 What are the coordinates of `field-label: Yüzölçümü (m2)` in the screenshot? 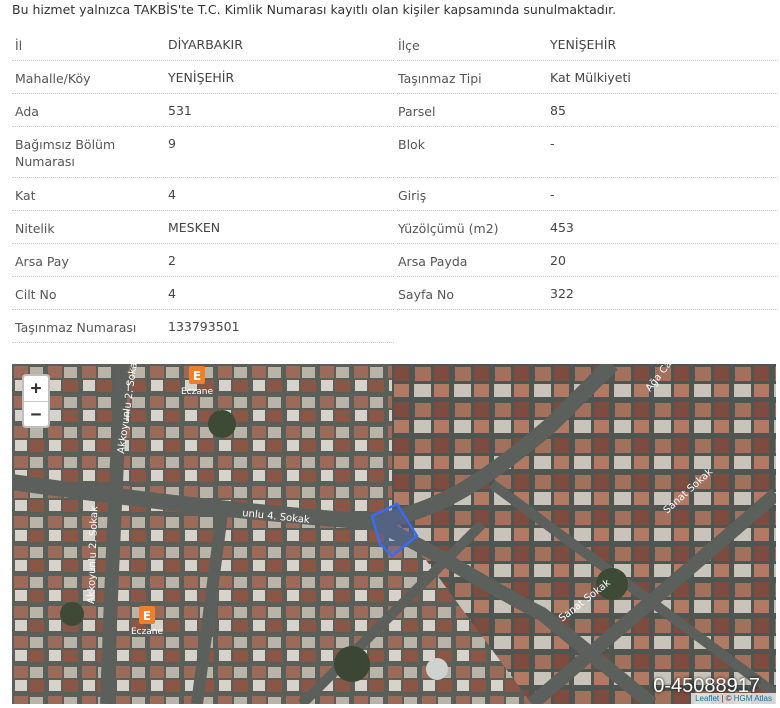 It's located at (448, 228).